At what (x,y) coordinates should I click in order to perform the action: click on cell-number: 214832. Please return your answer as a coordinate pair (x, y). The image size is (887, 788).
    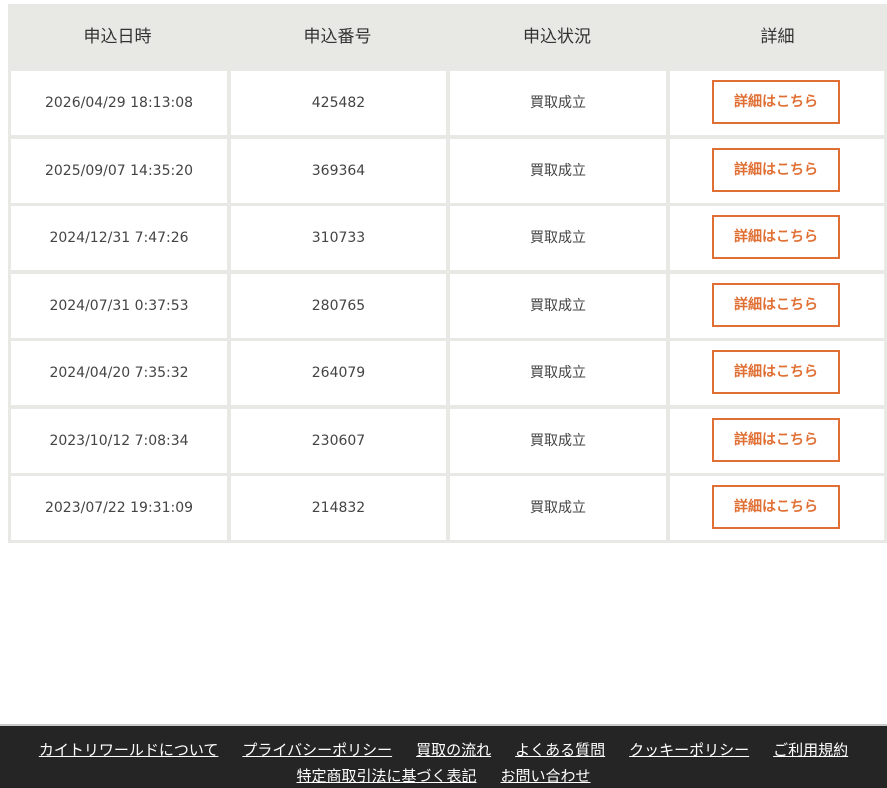
    Looking at the image, I should click on (338, 508).